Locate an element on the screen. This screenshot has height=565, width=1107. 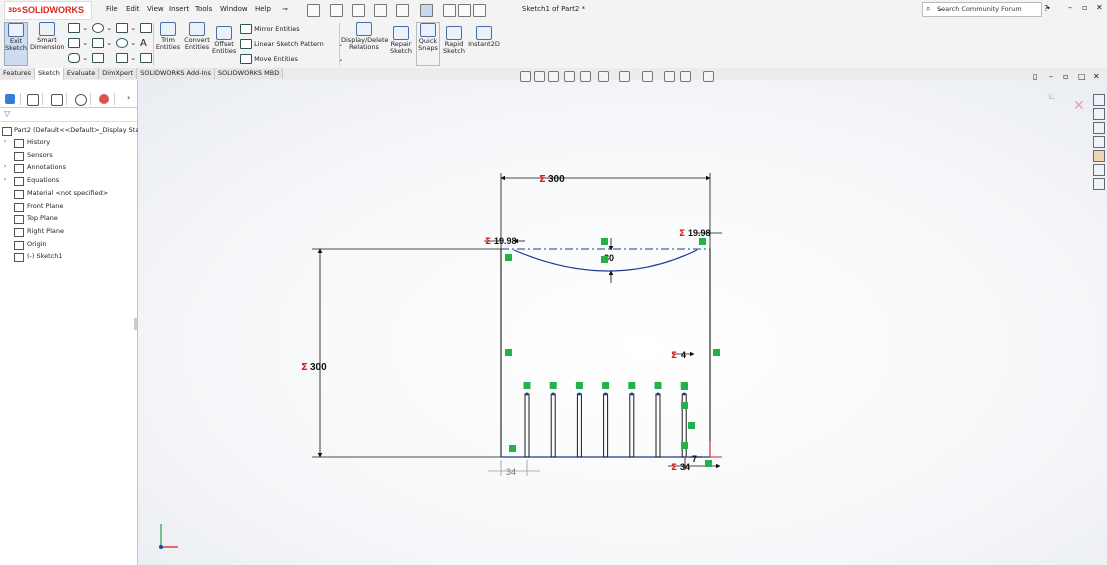
dimension-slot-gap-text: 4 is located at coordinates (683, 355).